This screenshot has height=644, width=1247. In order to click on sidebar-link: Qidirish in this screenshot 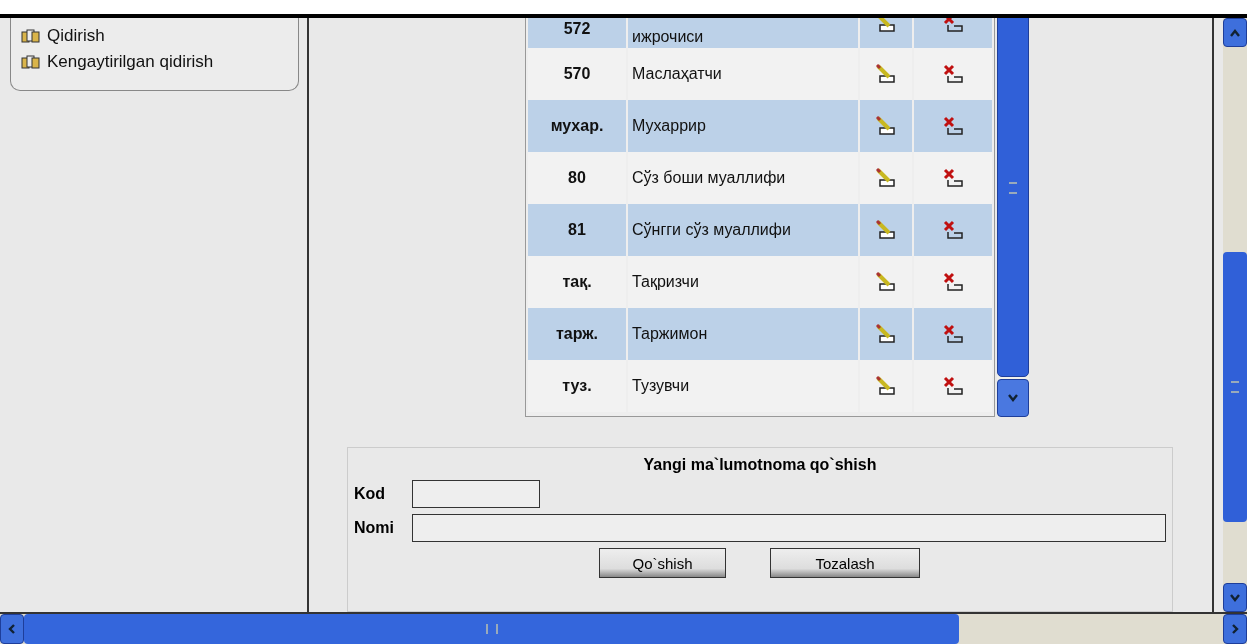, I will do `click(76, 36)`.